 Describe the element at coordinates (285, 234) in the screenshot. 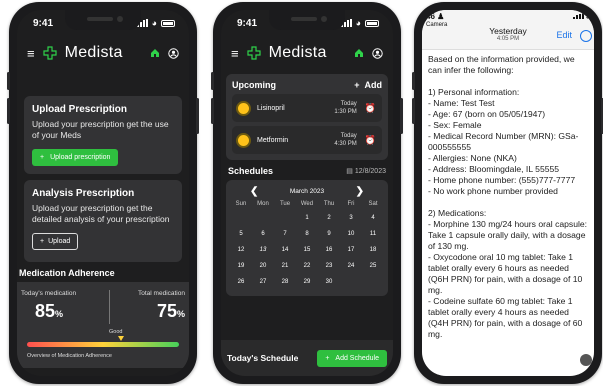

I see `calendar-day: 7` at that location.